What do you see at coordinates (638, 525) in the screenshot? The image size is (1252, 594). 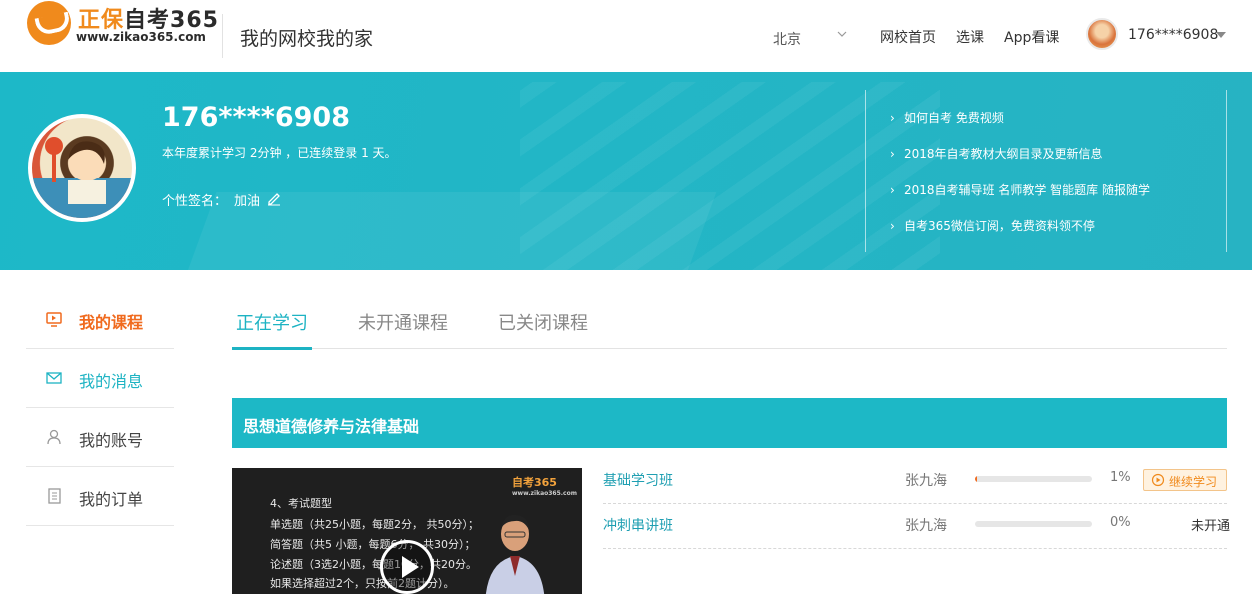 I see `class-name-link: 冲刺串讲班` at bounding box center [638, 525].